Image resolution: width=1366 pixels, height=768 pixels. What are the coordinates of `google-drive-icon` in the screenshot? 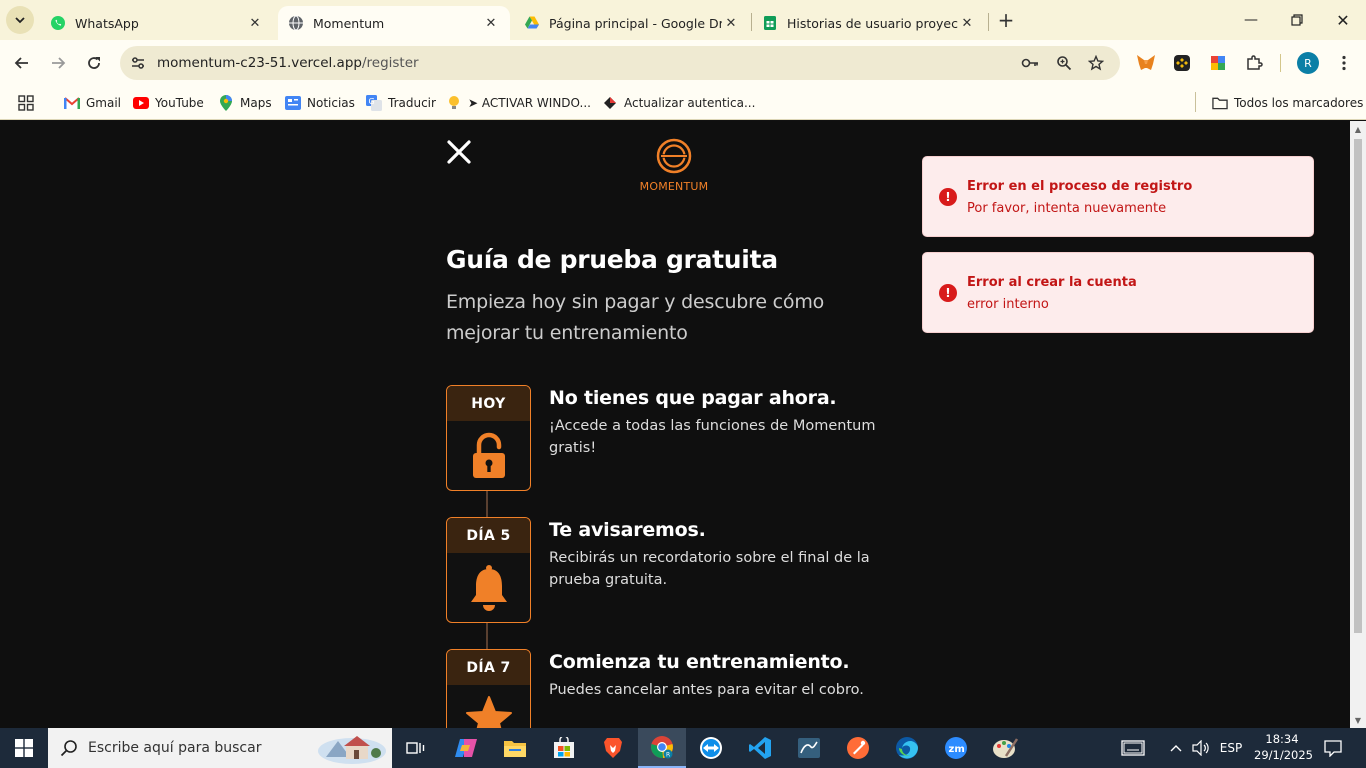 It's located at (532, 23).